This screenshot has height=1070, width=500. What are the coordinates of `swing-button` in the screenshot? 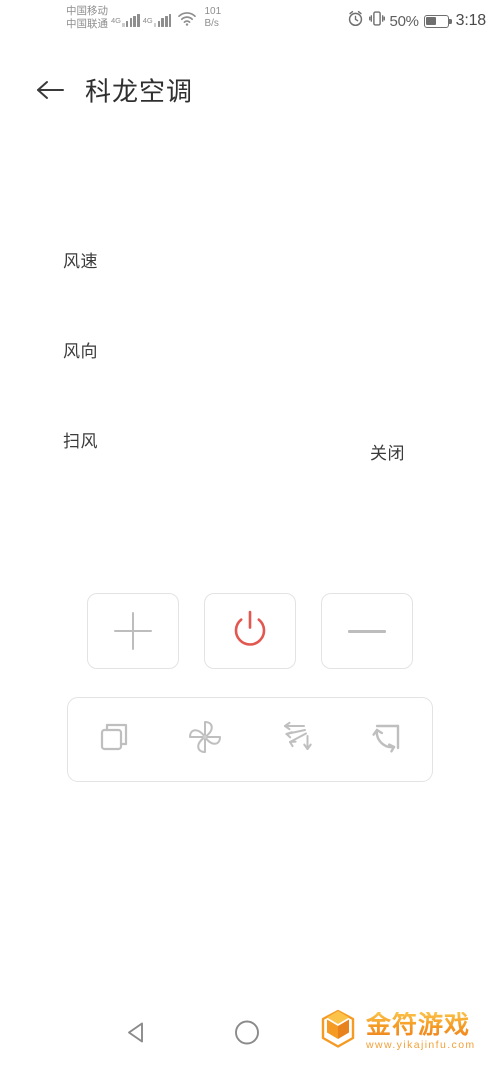 It's located at (296, 740).